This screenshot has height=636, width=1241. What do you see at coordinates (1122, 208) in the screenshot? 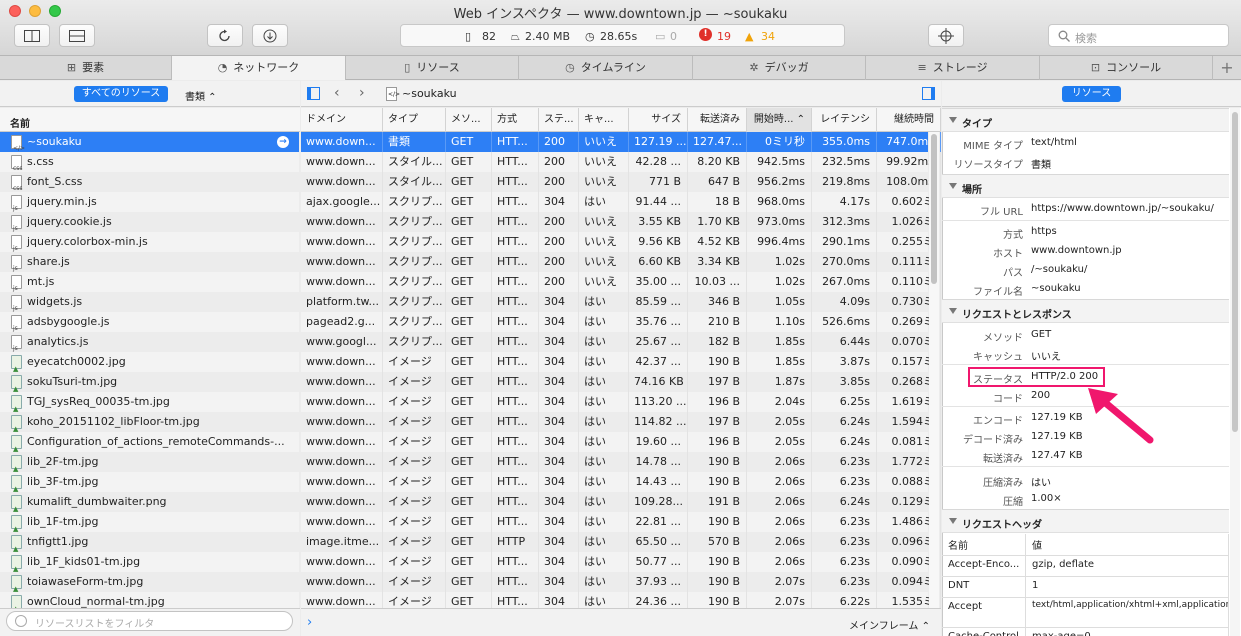
I see `value: https://www.downtown.jp/~soukaku/` at bounding box center [1122, 208].